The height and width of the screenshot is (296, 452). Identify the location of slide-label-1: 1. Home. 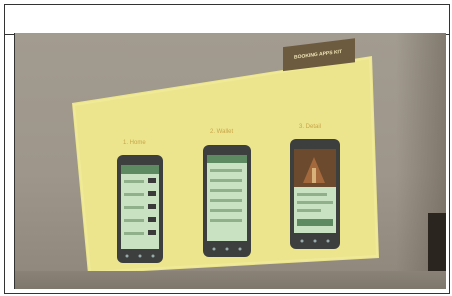
(134, 143).